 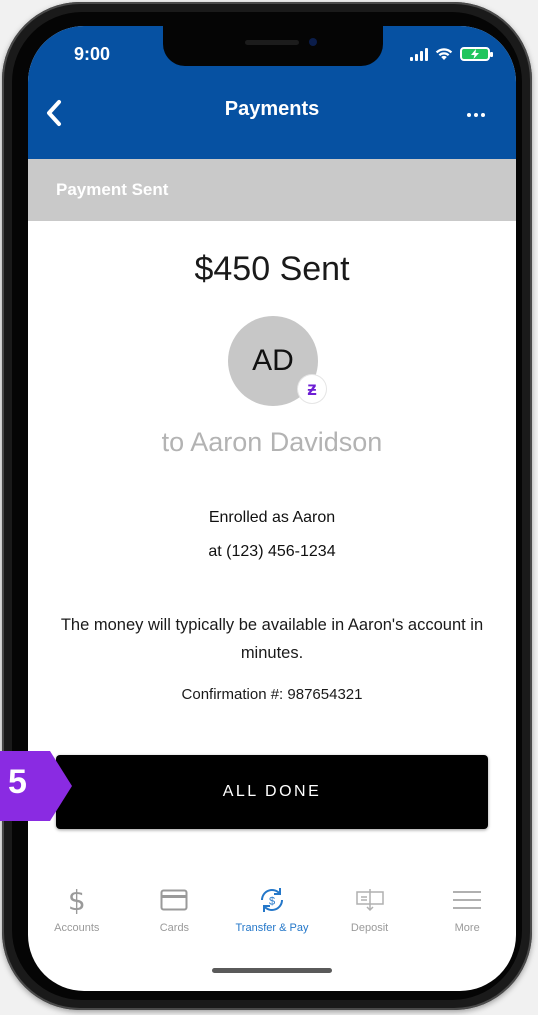 What do you see at coordinates (272, 535) in the screenshot?
I see `enrollment-info: Enrolled as Aaron at (123) 456-1234` at bounding box center [272, 535].